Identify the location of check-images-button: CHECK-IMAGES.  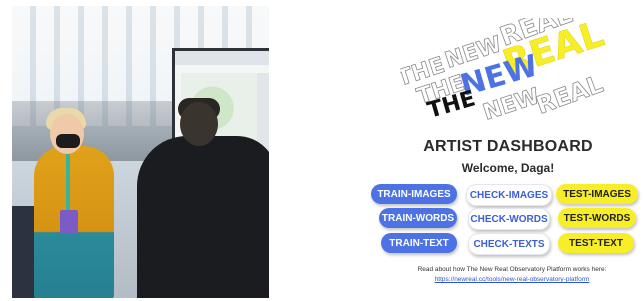
(509, 195).